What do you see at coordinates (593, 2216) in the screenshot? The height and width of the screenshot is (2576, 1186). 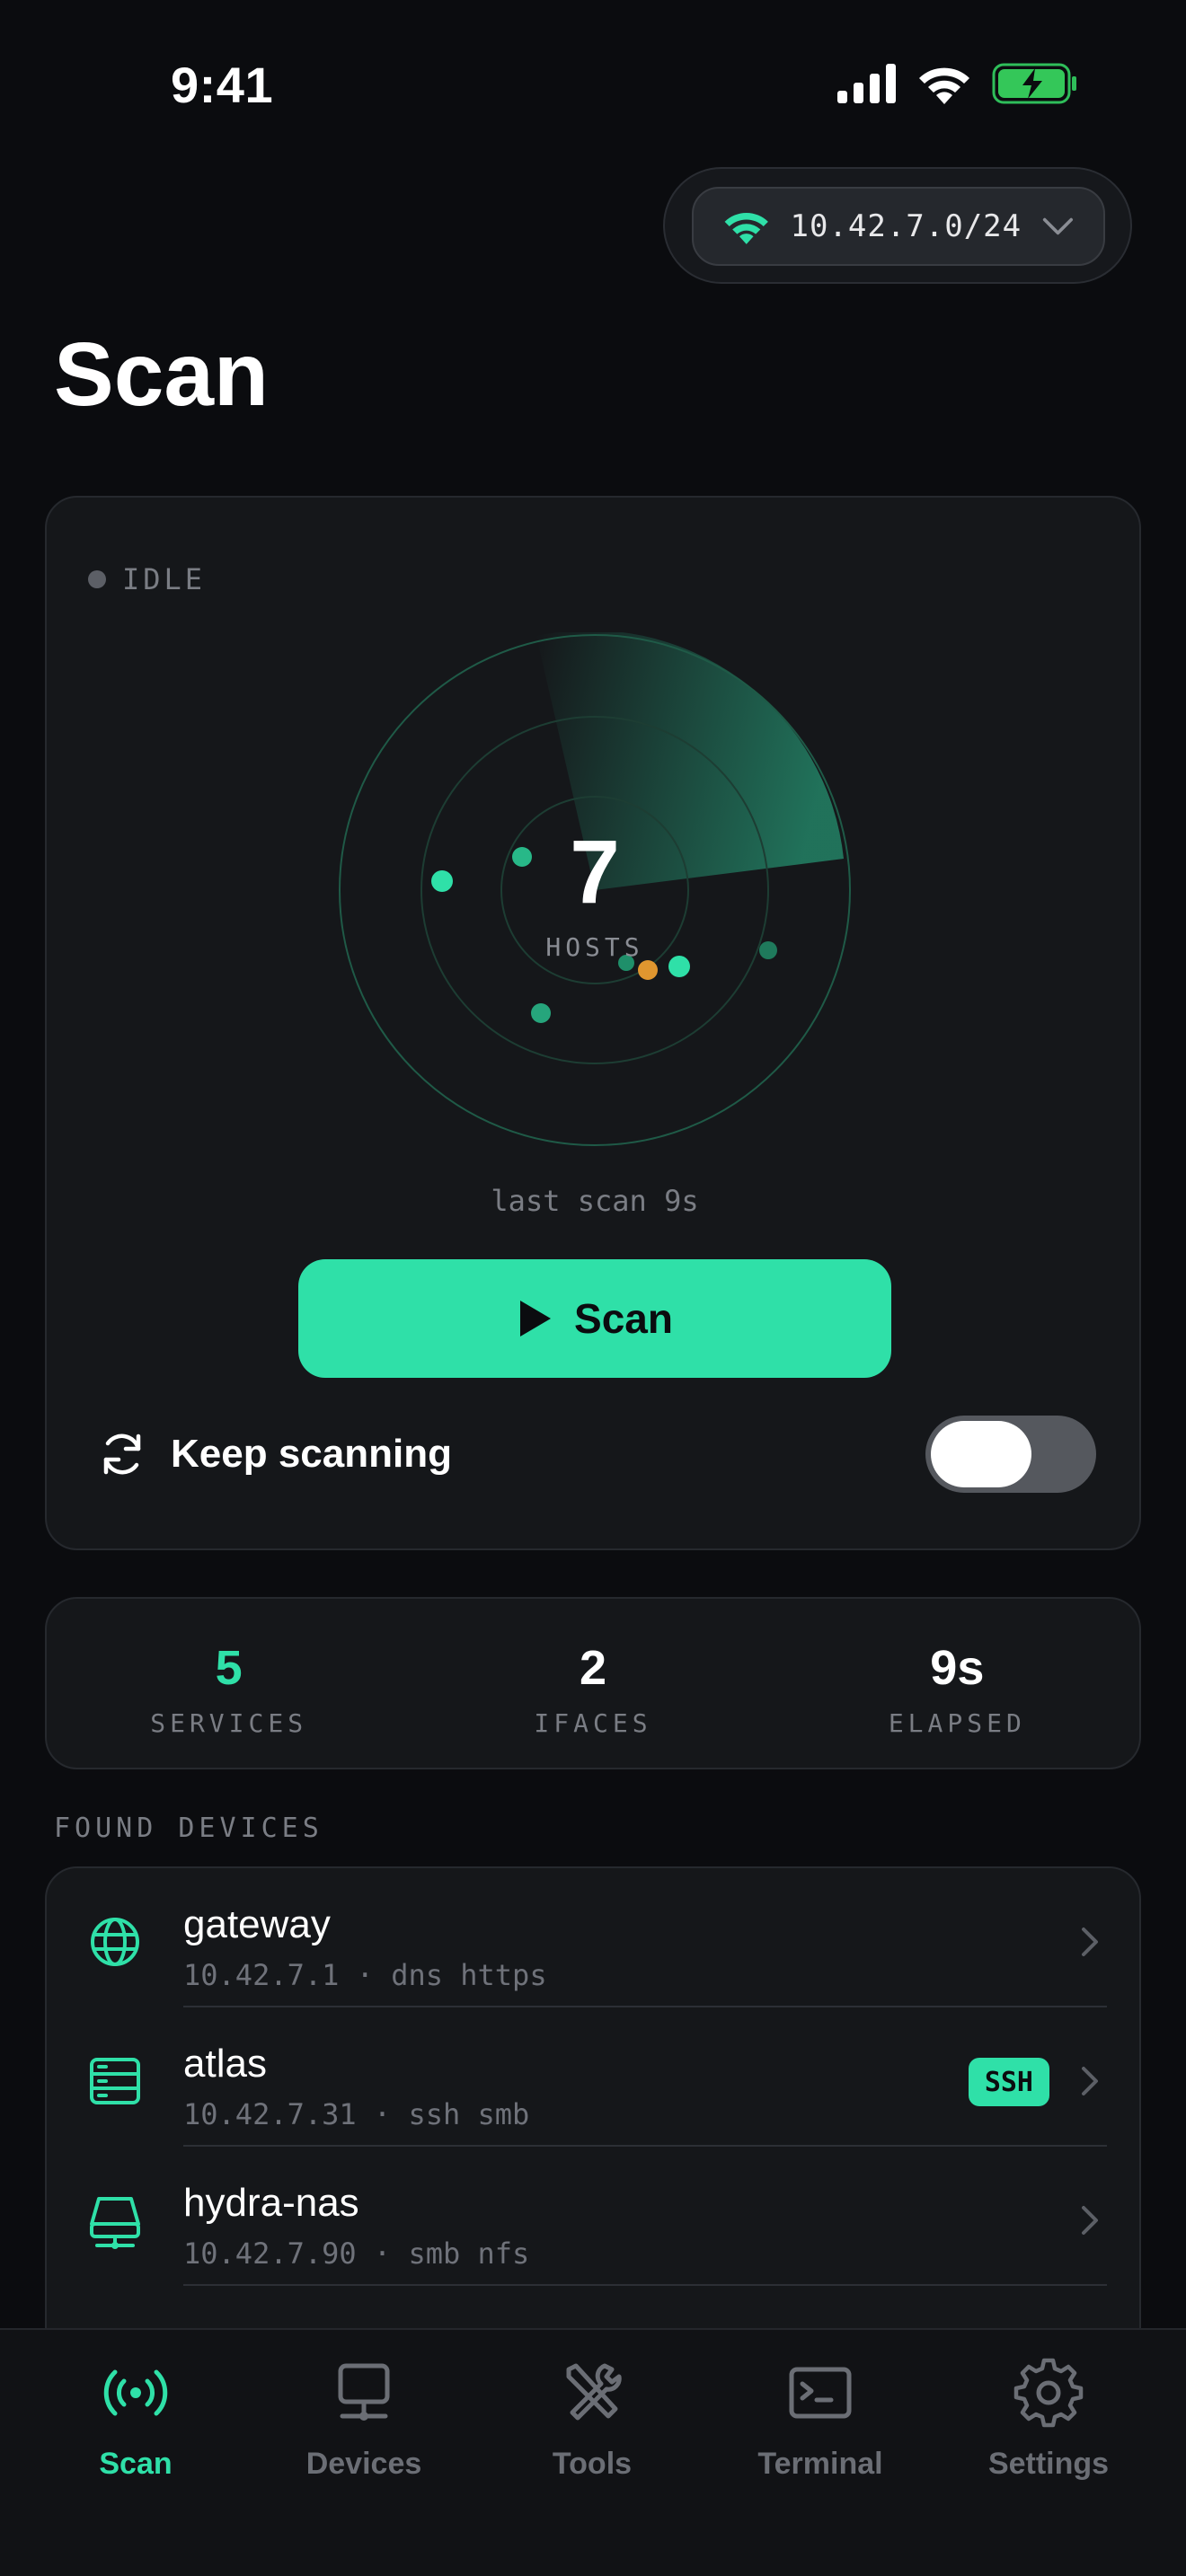 I see `device-row-hydra-nas: hydra-nas 10.42.7.90 · smb nfs` at bounding box center [593, 2216].